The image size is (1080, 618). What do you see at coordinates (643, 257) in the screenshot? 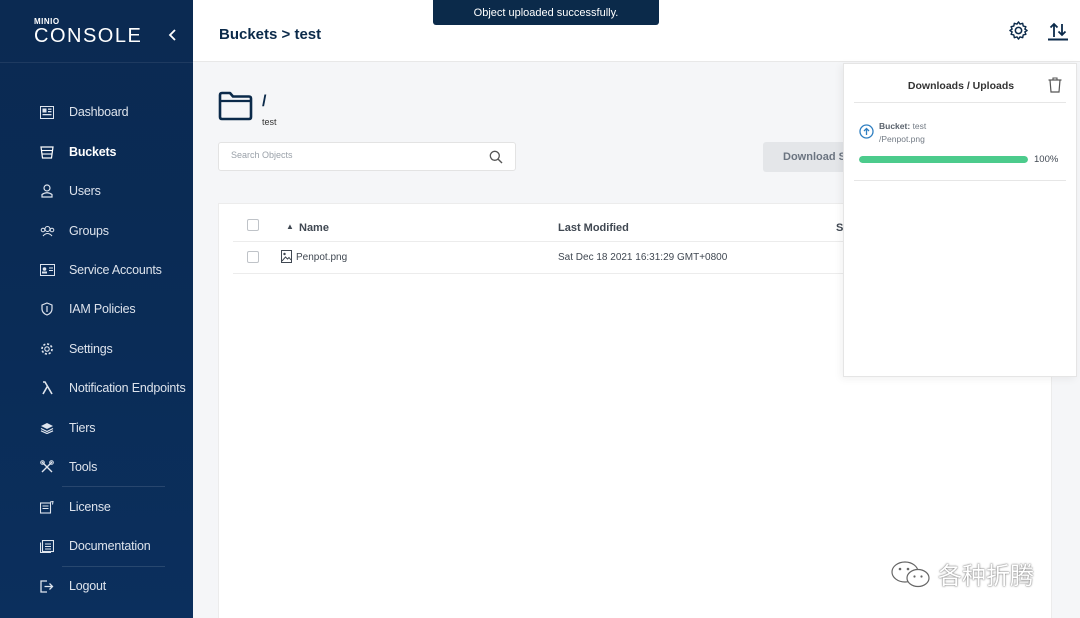
I see `file-last-modified: Sat Dec 18 2021 16:31:29 GMT+0800` at bounding box center [643, 257].